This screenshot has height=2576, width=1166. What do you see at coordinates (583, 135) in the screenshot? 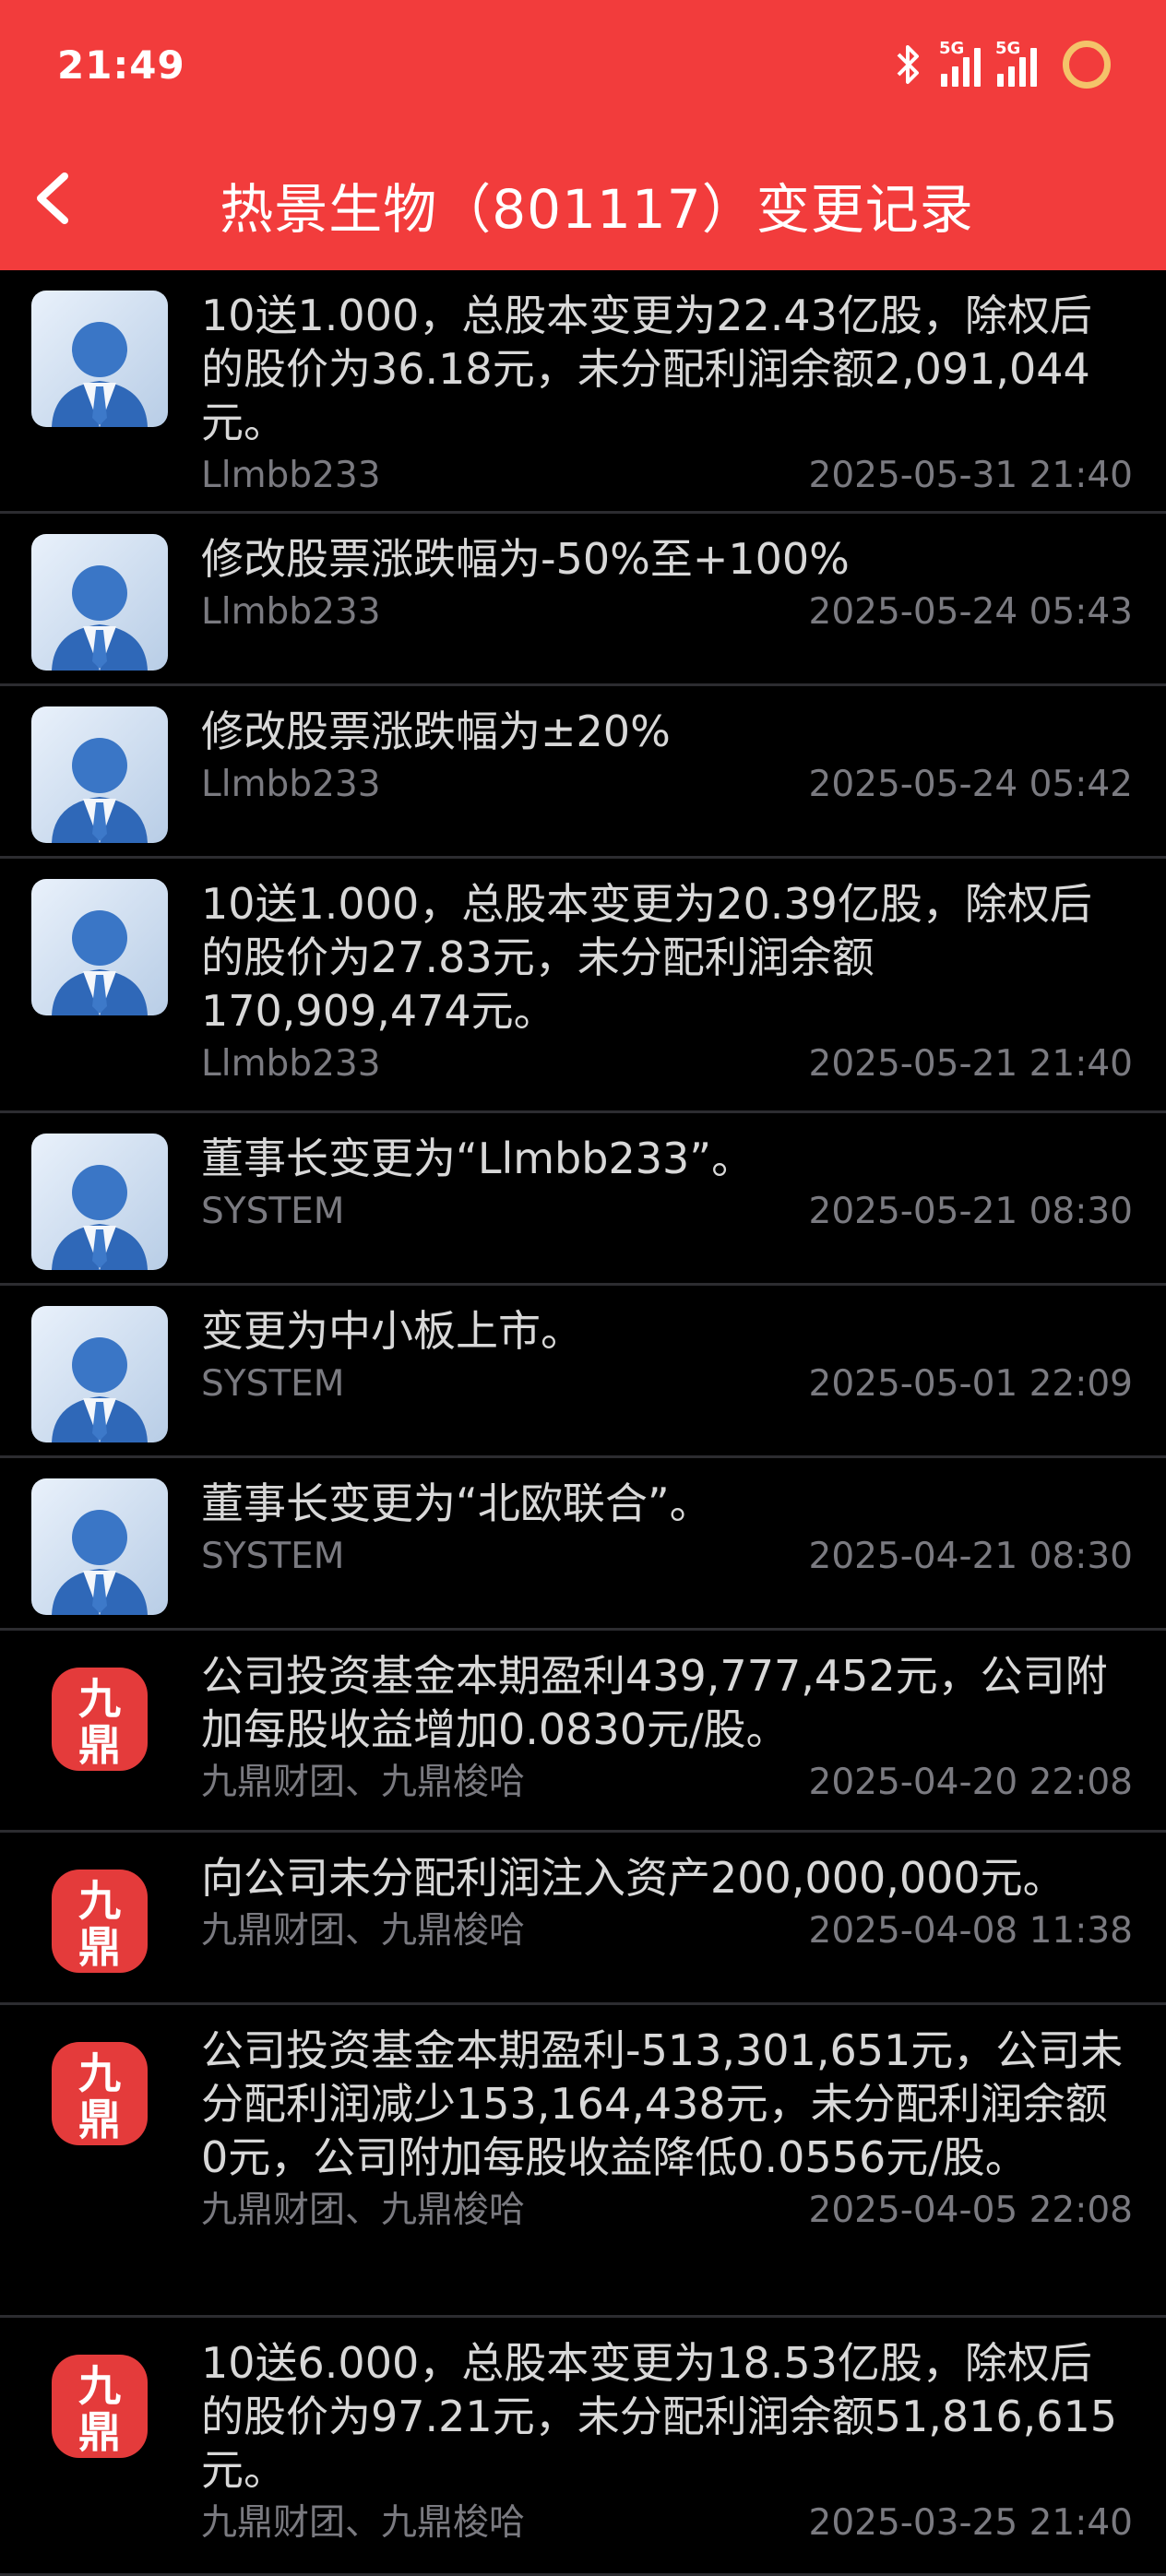
I see `app-header: 21:49 5G 5G 热景生物（801117）变更记录` at bounding box center [583, 135].